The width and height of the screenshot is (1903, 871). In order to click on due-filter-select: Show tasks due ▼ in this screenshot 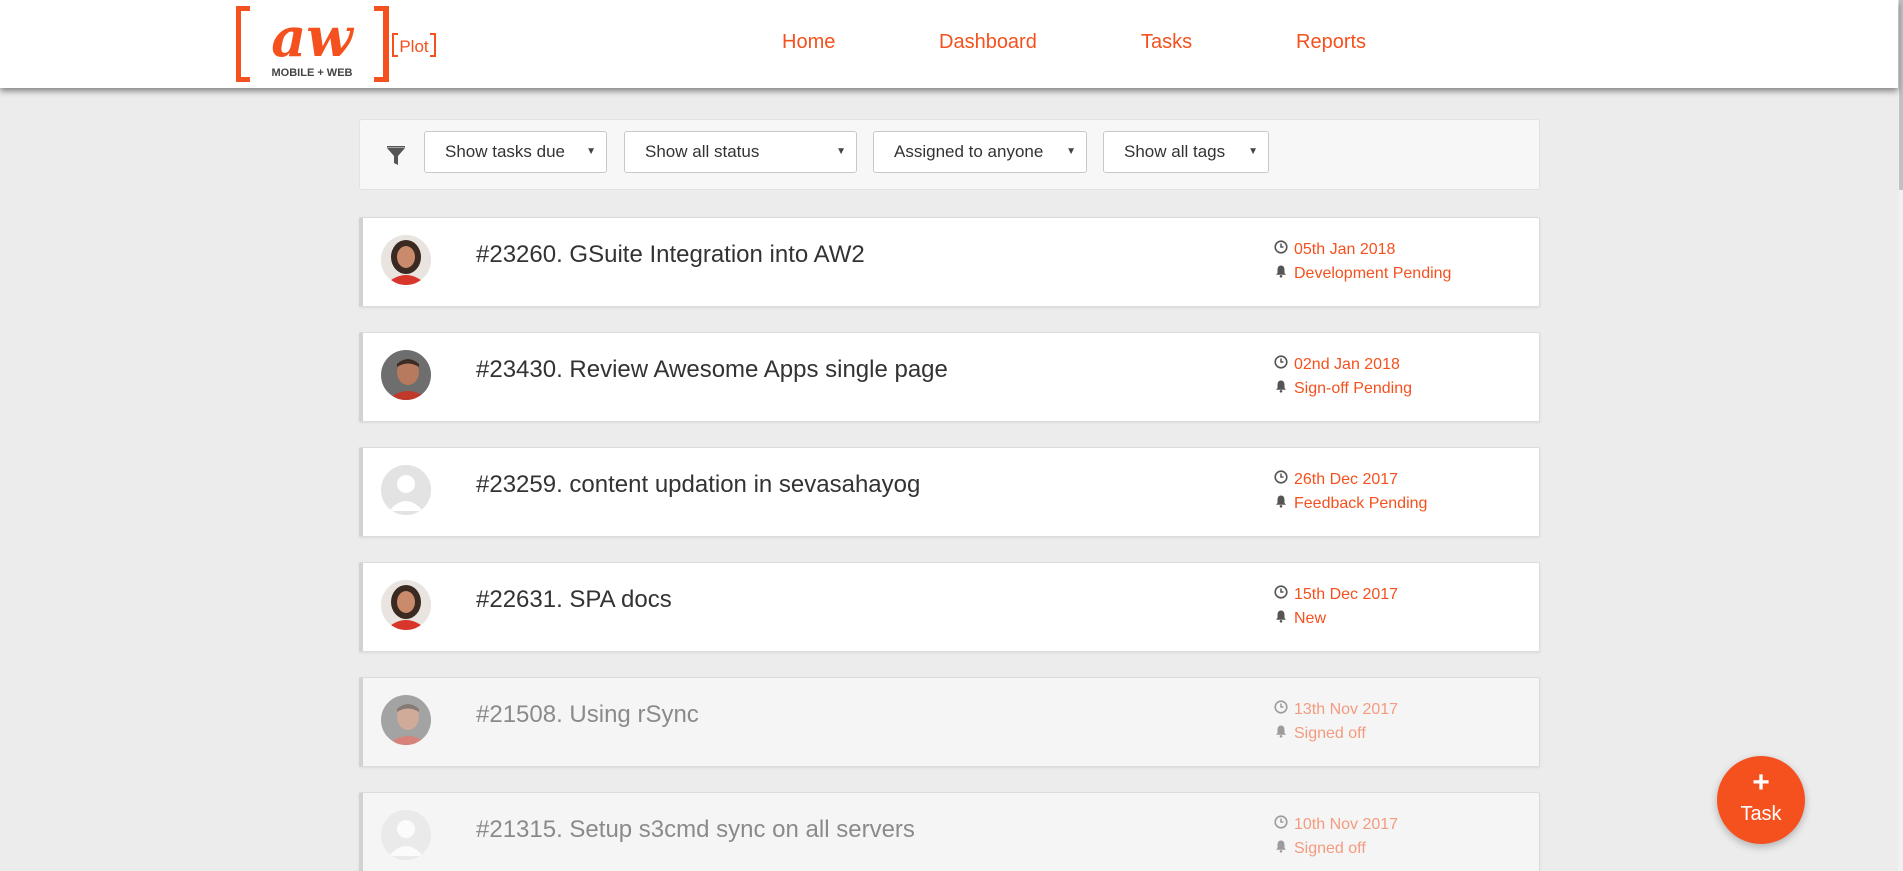, I will do `click(515, 152)`.